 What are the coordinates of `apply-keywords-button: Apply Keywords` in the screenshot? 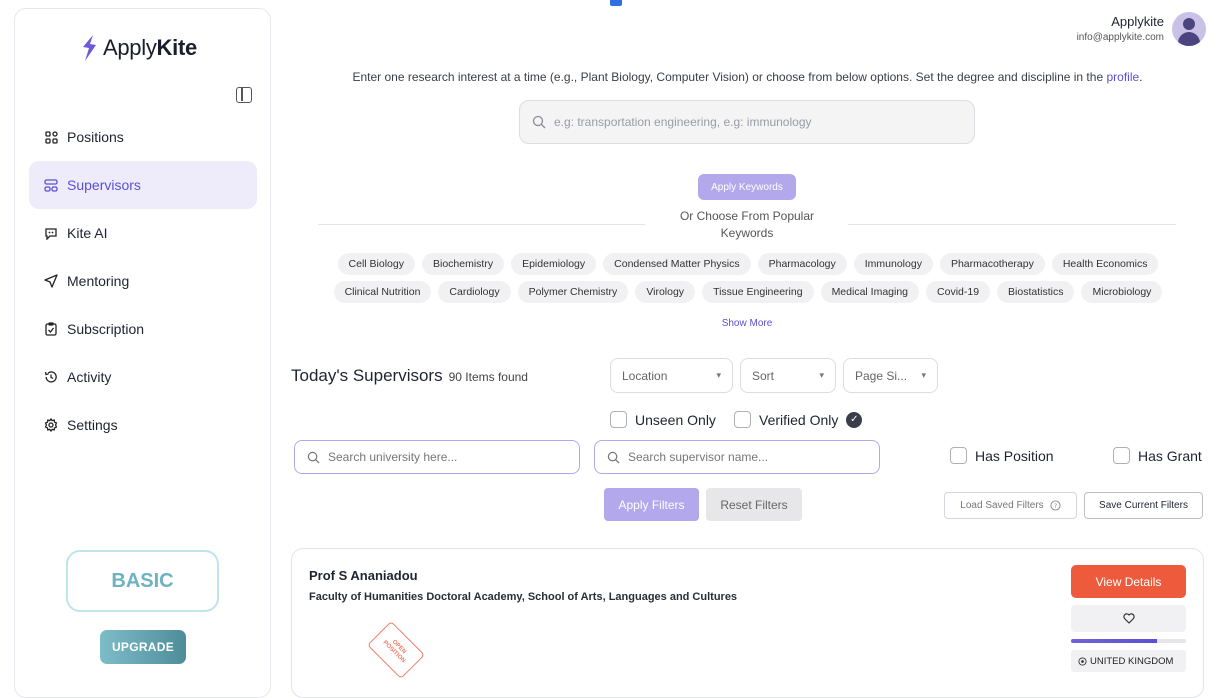 It's located at (747, 187).